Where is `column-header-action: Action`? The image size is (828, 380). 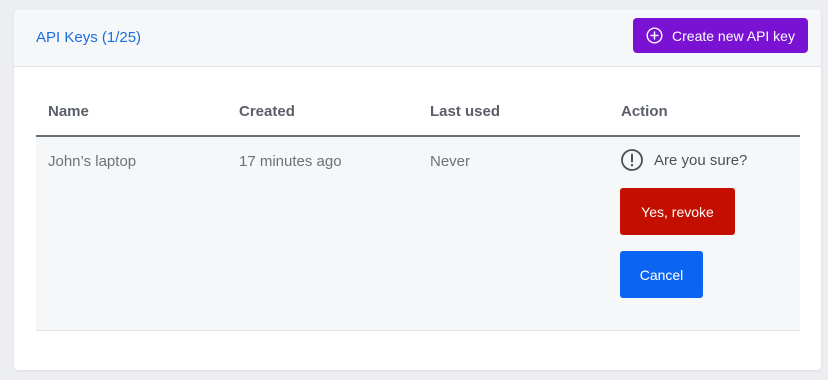 column-header-action: Action is located at coordinates (704, 112).